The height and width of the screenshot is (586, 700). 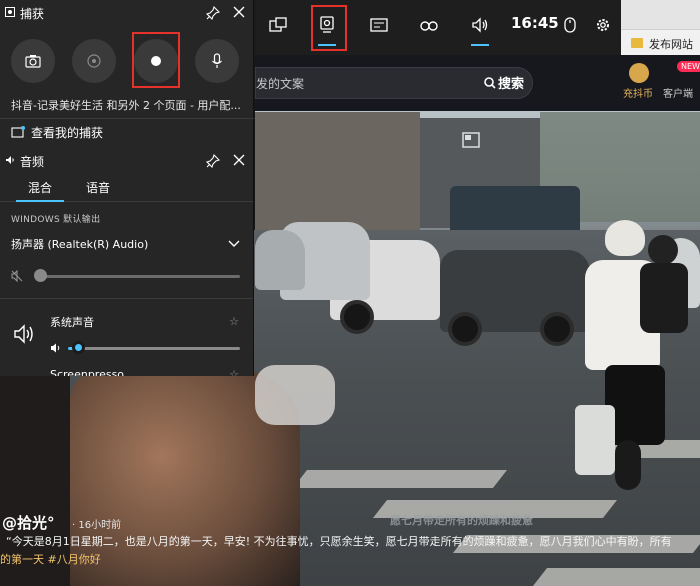 What do you see at coordinates (79, 244) in the screenshot?
I see `output-device-select: 扬声器 (Realtek(R) Audio)` at bounding box center [79, 244].